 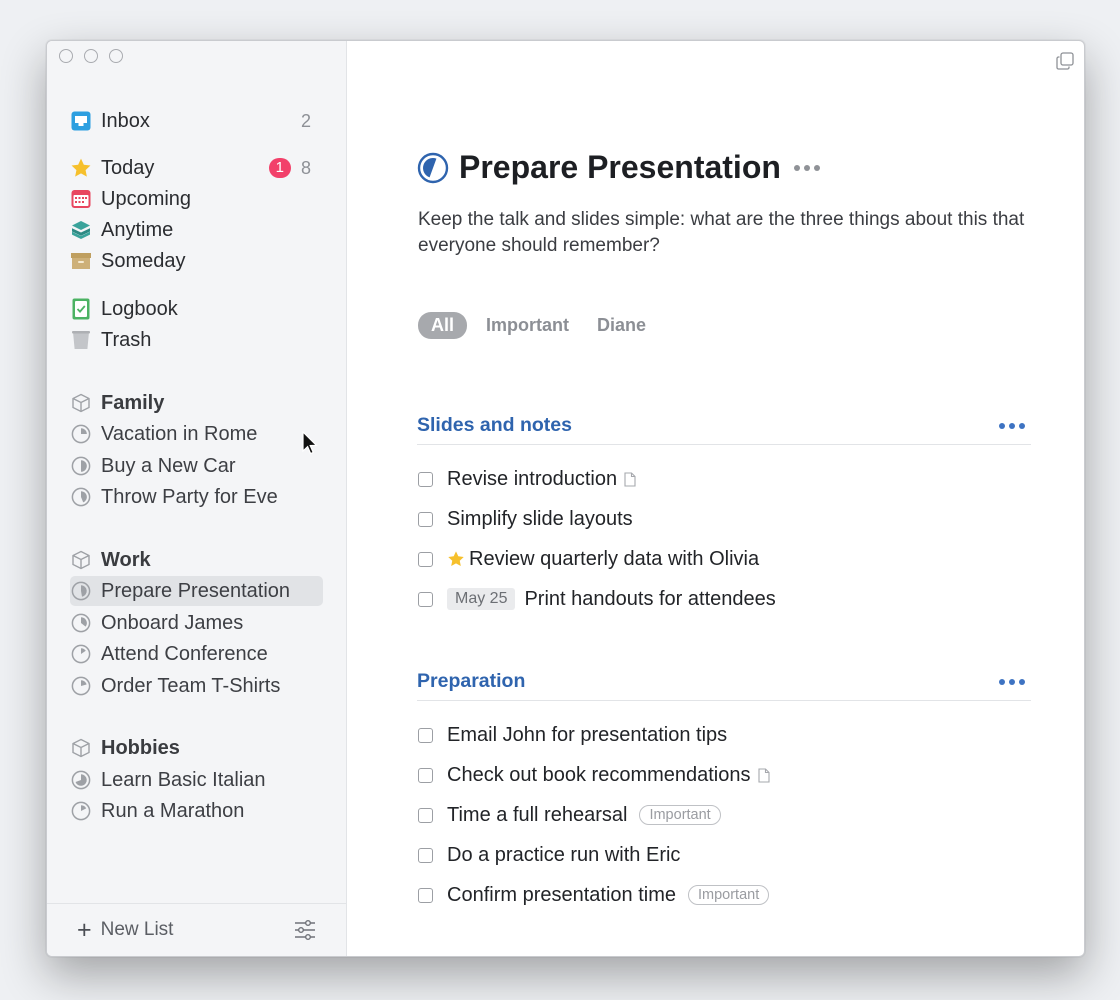 I want to click on close-window-button, so click(x=66, y=56).